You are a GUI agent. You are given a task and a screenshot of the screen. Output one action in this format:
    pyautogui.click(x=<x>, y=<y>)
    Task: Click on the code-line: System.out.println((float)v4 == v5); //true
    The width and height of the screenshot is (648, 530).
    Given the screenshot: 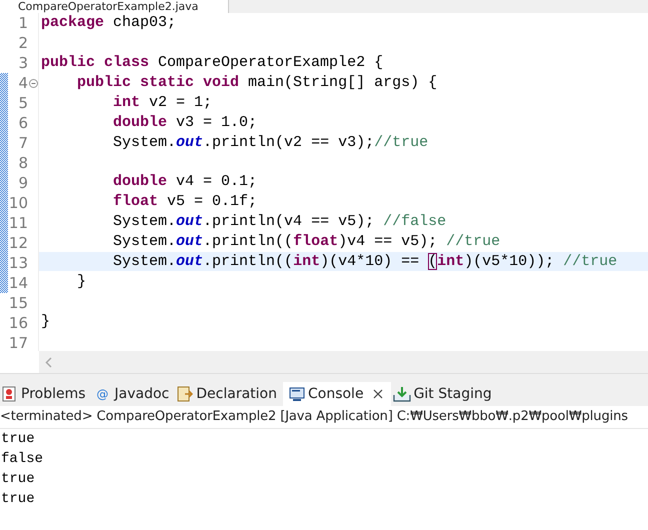 What is the action you would take?
    pyautogui.click(x=306, y=241)
    